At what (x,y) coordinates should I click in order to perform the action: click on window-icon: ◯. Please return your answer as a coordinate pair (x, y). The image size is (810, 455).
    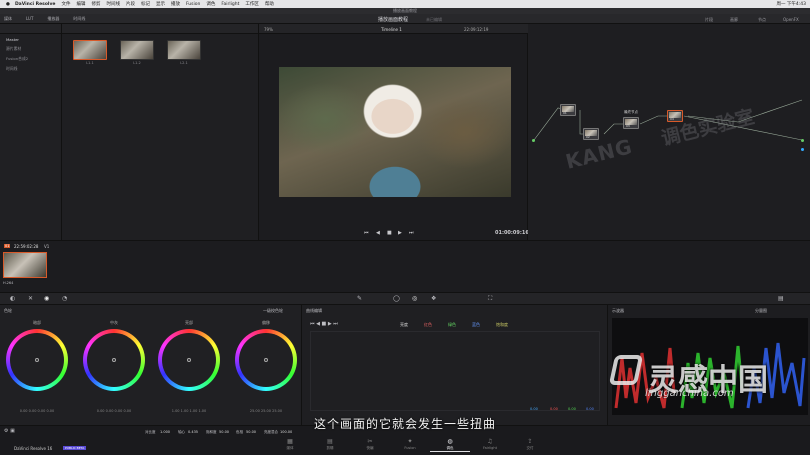
    Looking at the image, I should click on (396, 298).